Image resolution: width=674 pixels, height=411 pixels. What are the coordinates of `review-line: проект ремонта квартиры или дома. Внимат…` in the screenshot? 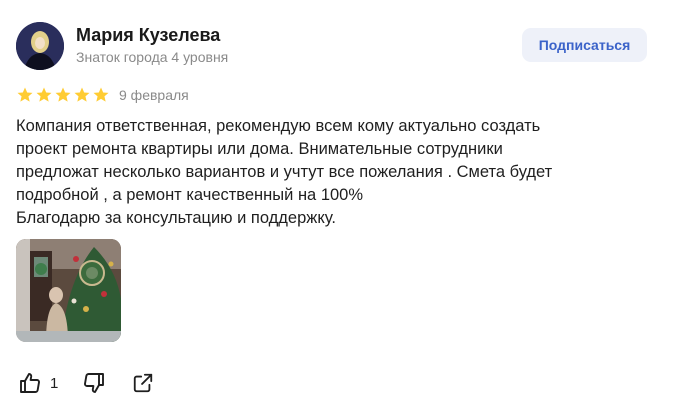 It's located at (259, 149).